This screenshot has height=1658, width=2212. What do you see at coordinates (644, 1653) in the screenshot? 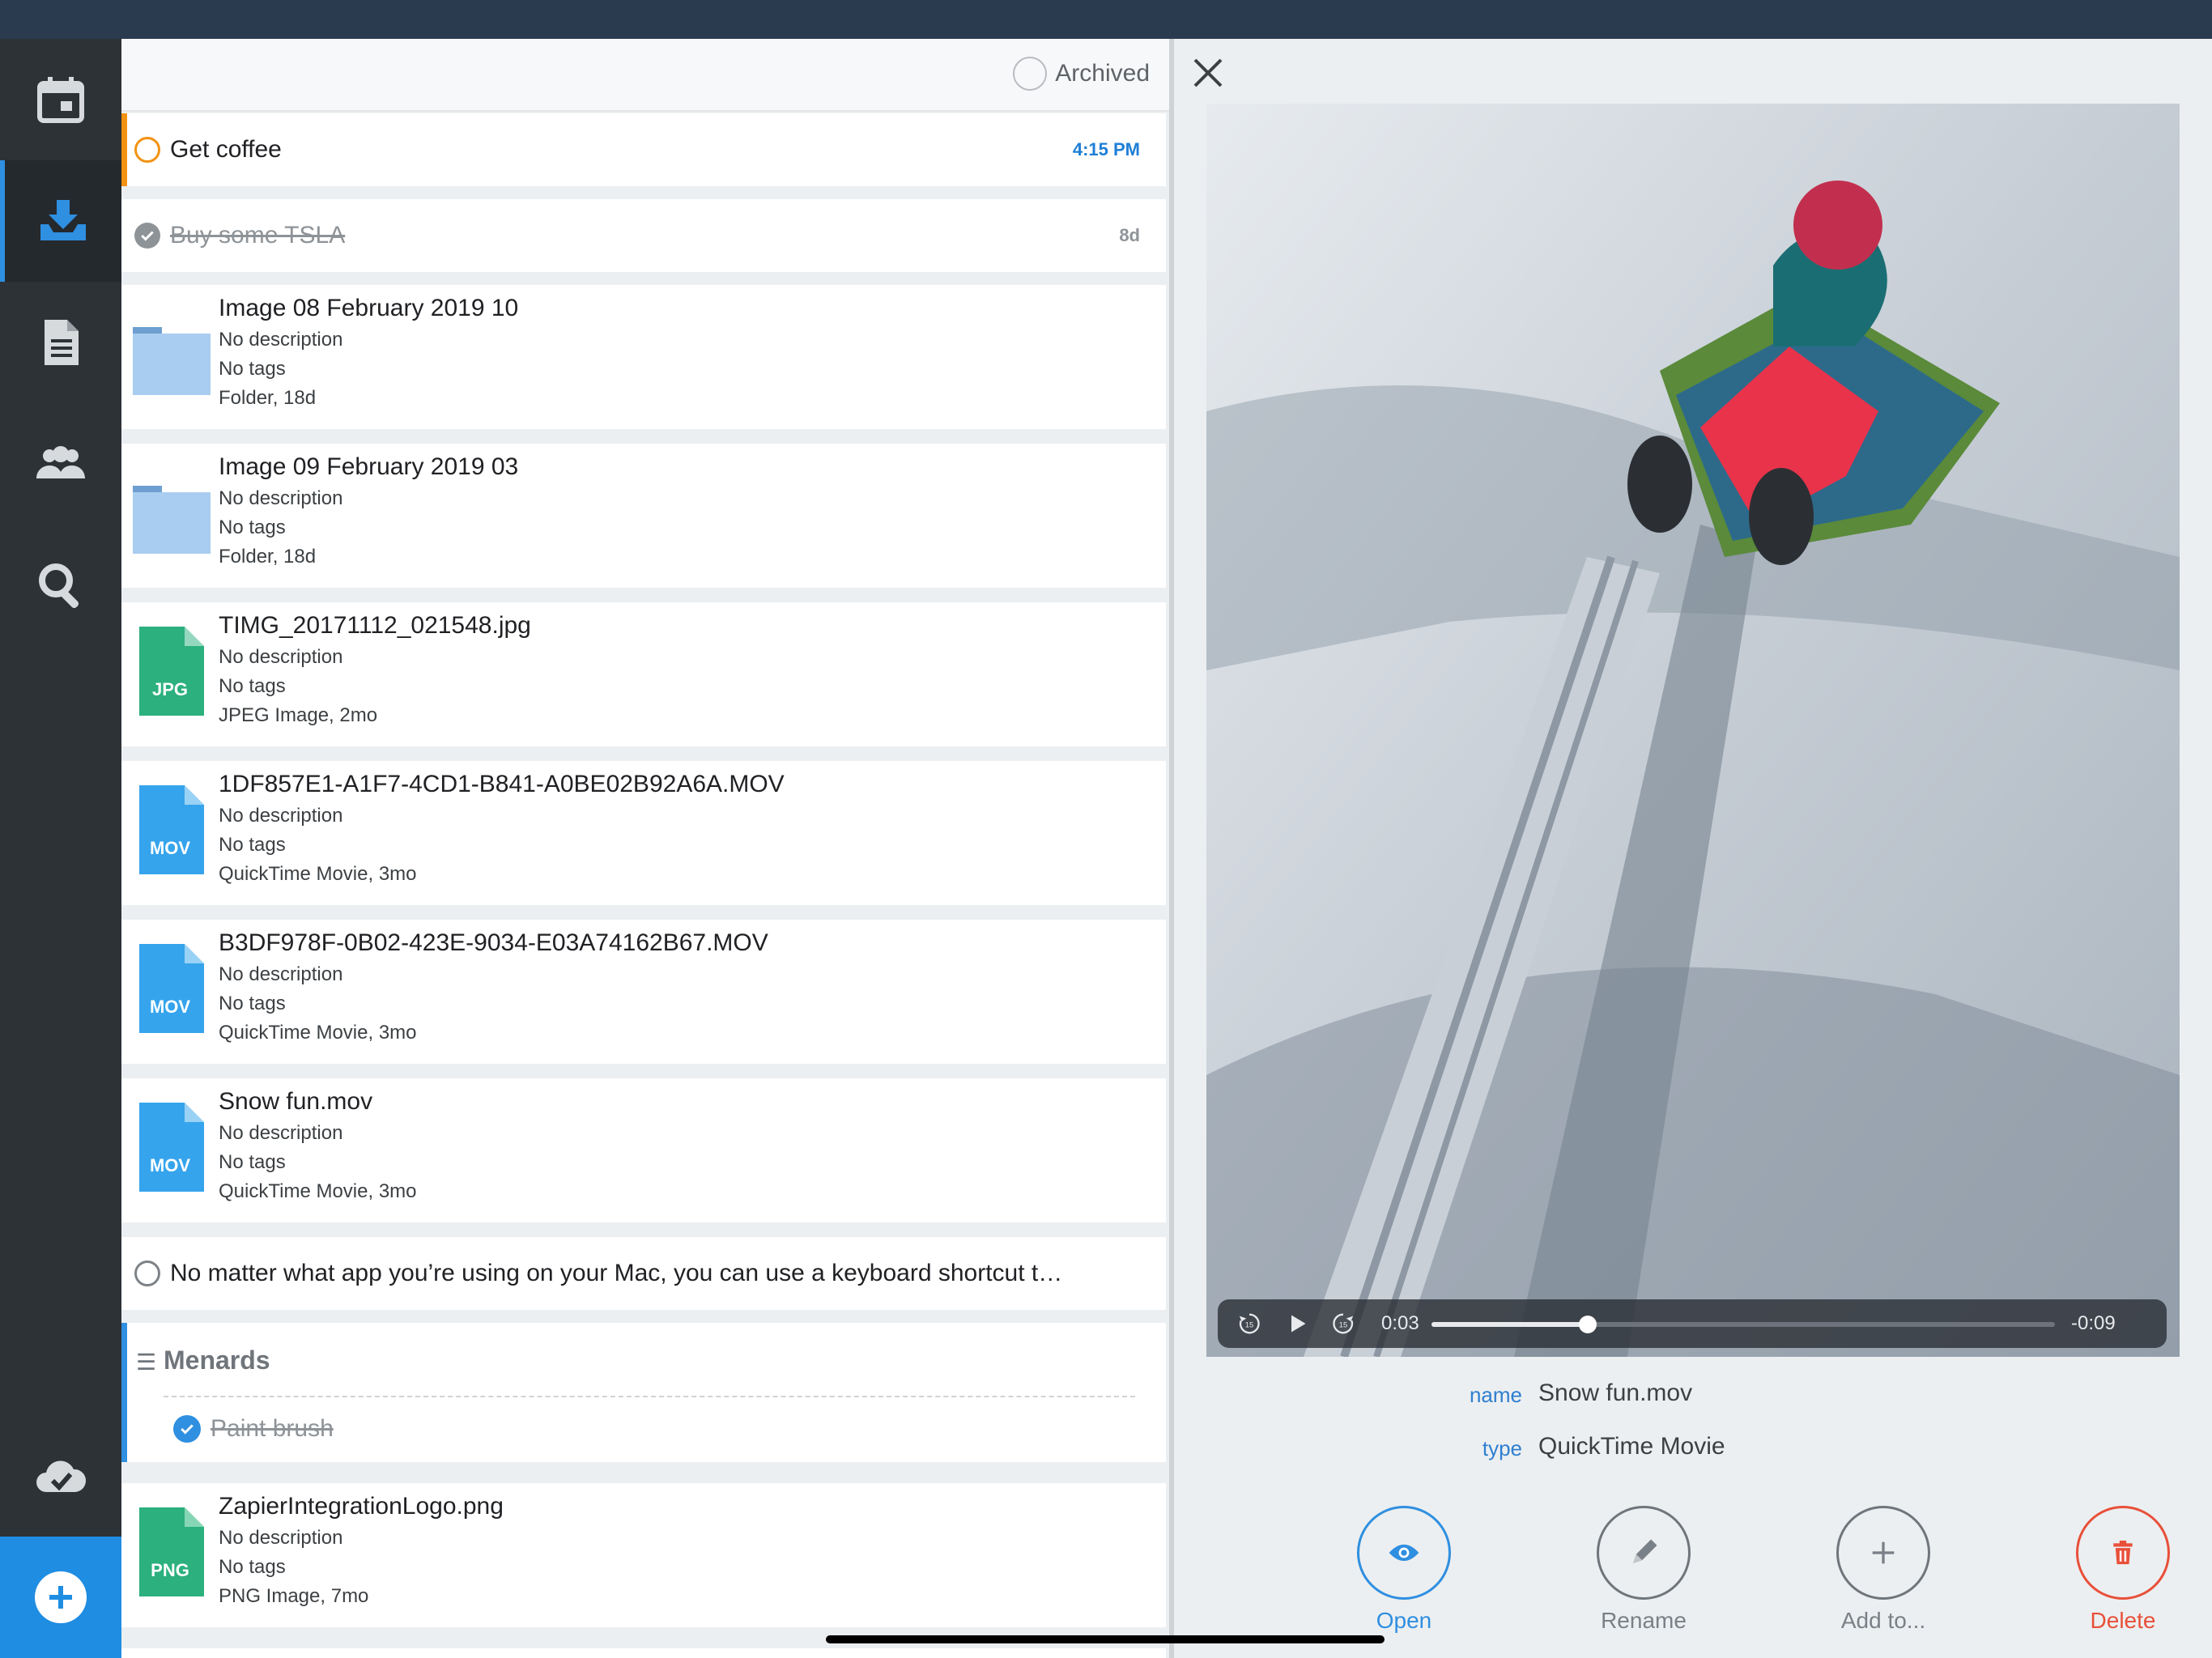
I see `list-item-partial` at bounding box center [644, 1653].